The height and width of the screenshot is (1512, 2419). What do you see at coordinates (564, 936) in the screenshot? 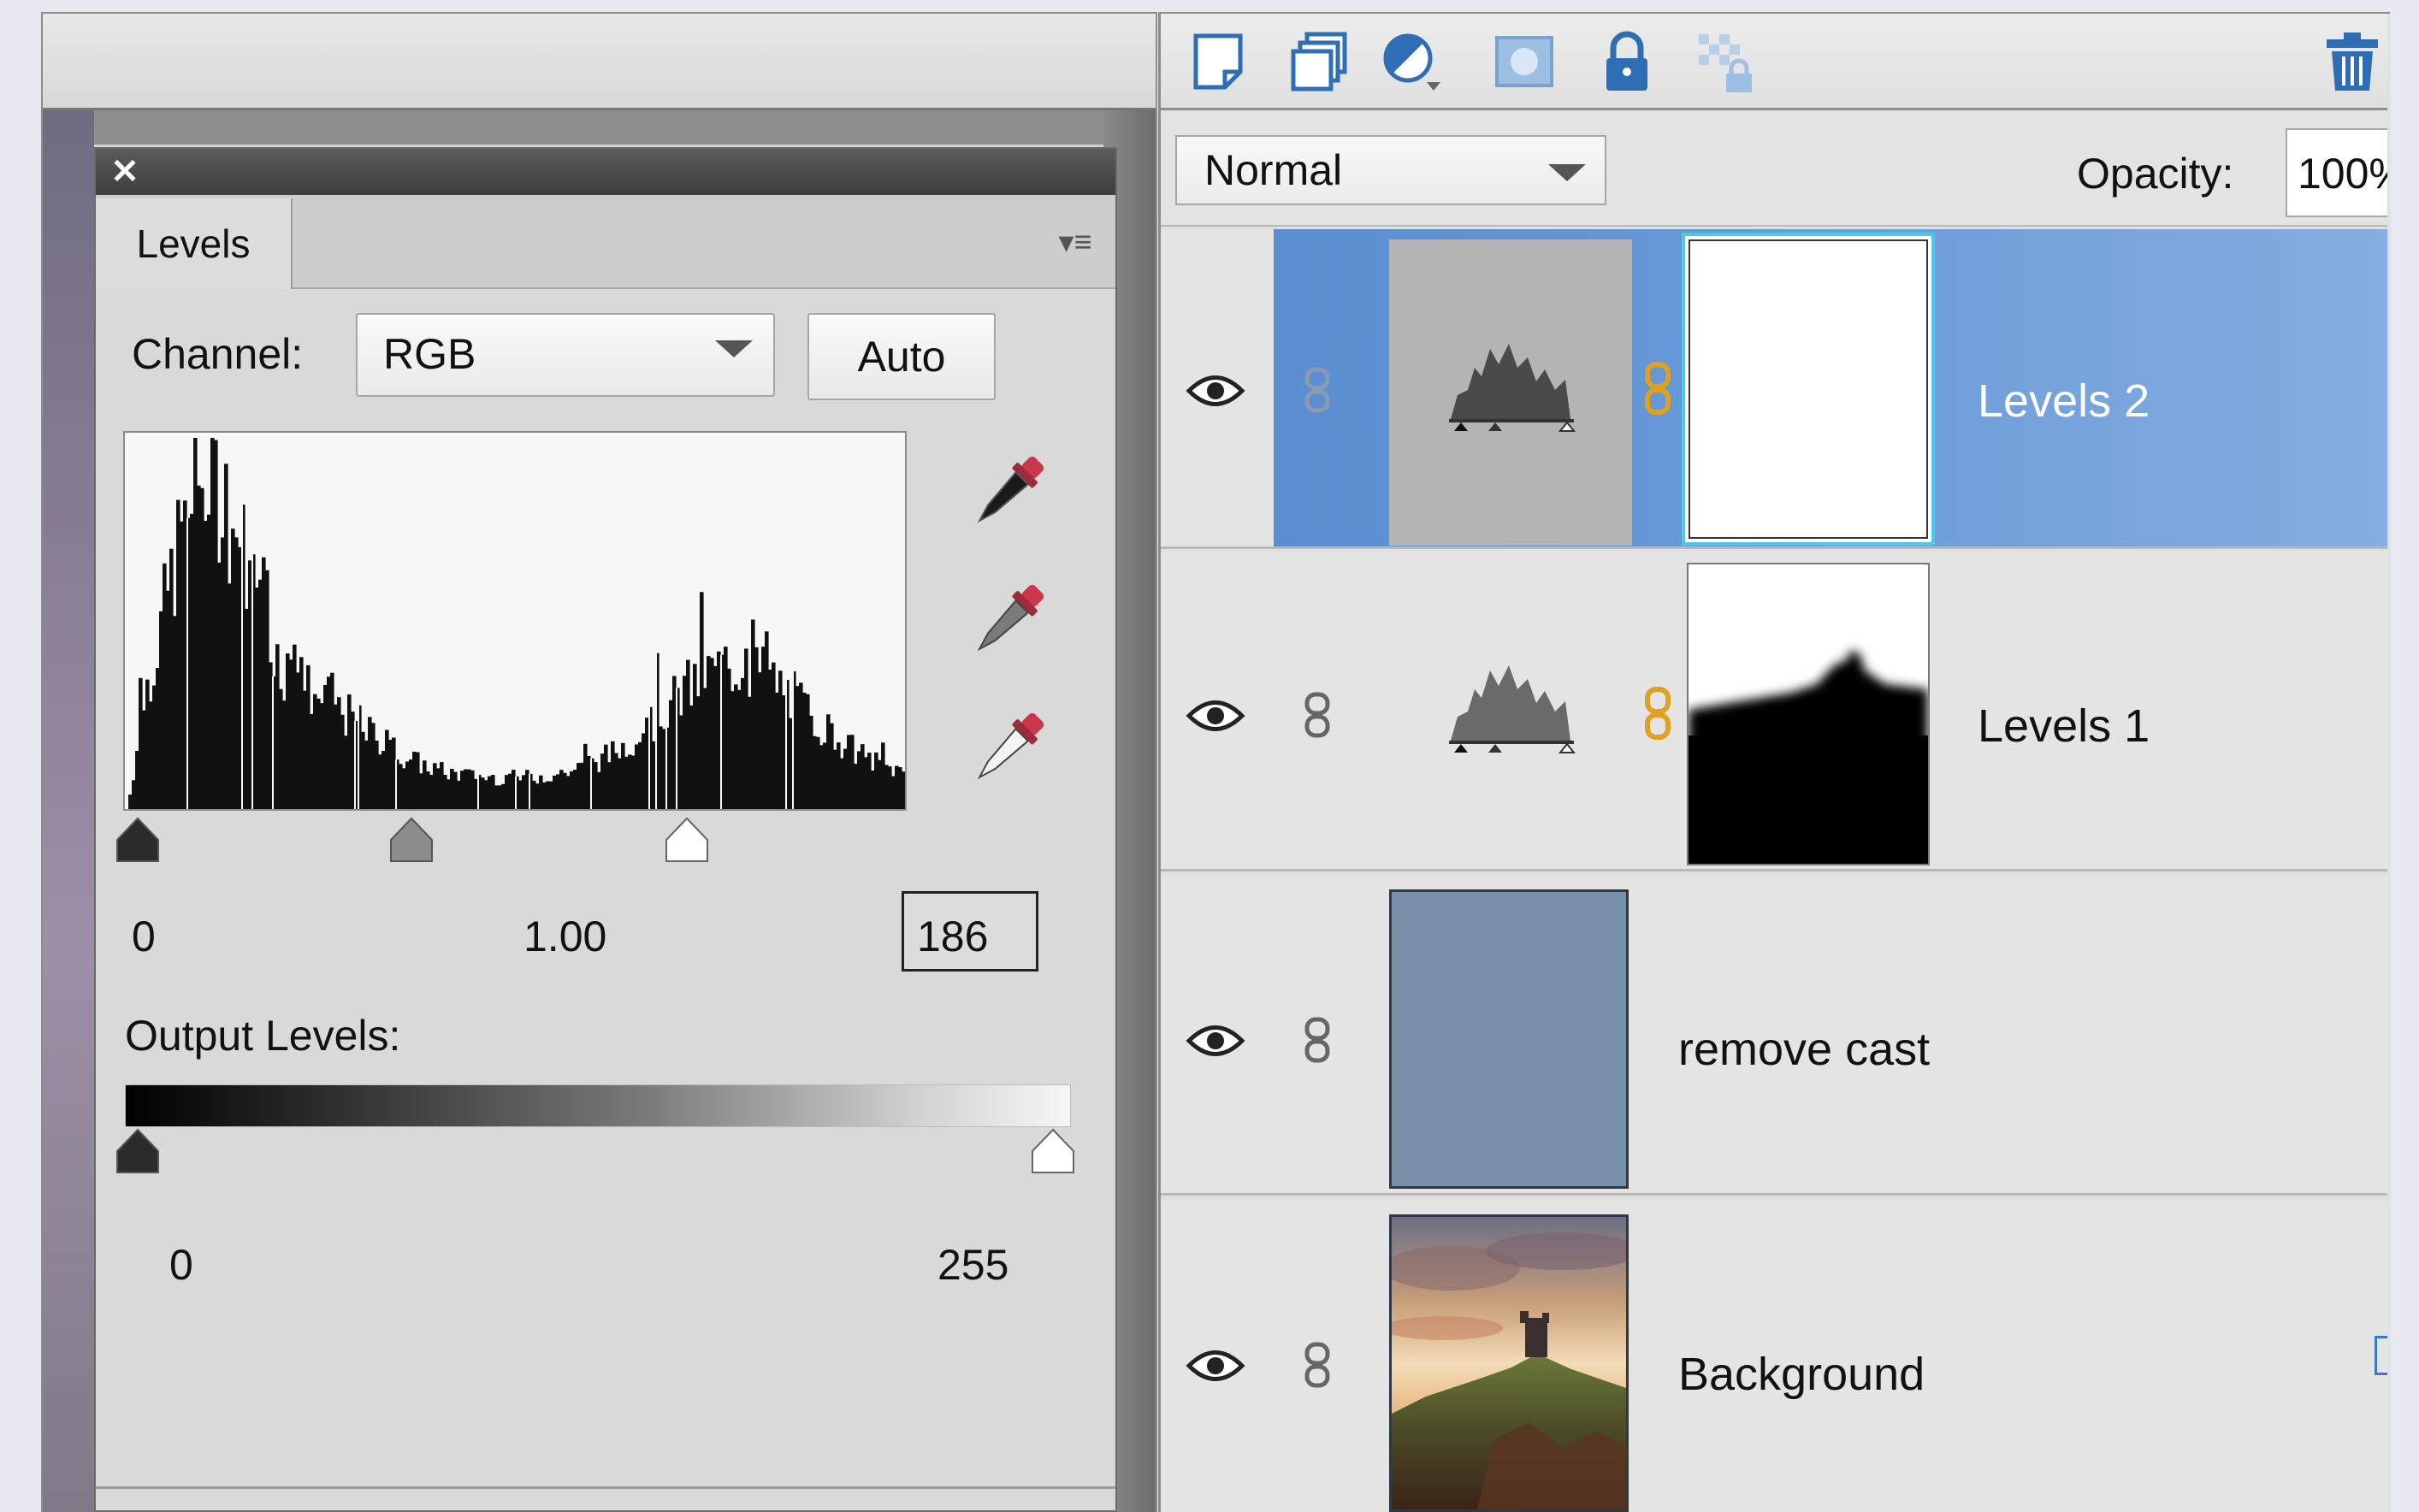
I see `input-gamma-value: 1.00` at bounding box center [564, 936].